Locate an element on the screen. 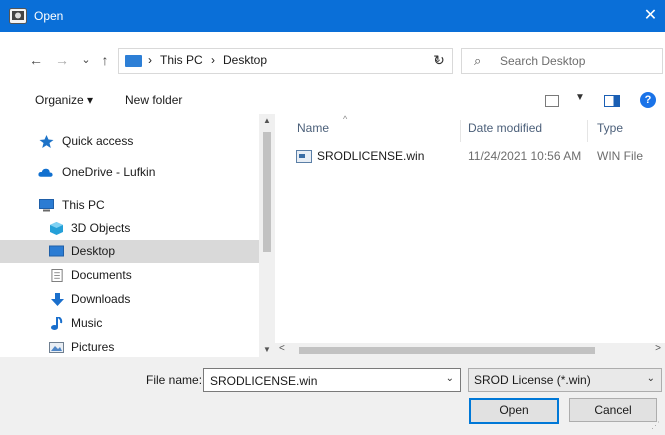 The image size is (665, 435). file-name-combo: ⌄ is located at coordinates (332, 380).